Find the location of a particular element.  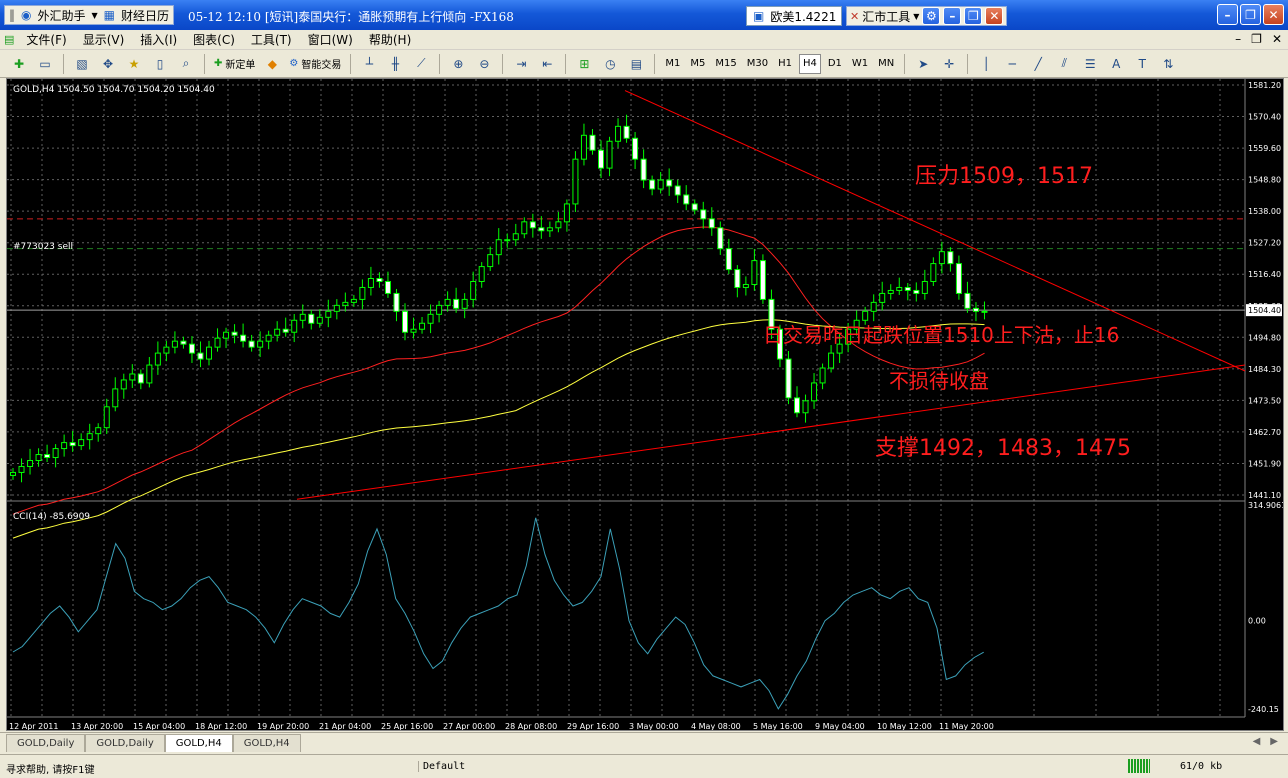

mdi-restore-button: ❐ is located at coordinates (1256, 39).